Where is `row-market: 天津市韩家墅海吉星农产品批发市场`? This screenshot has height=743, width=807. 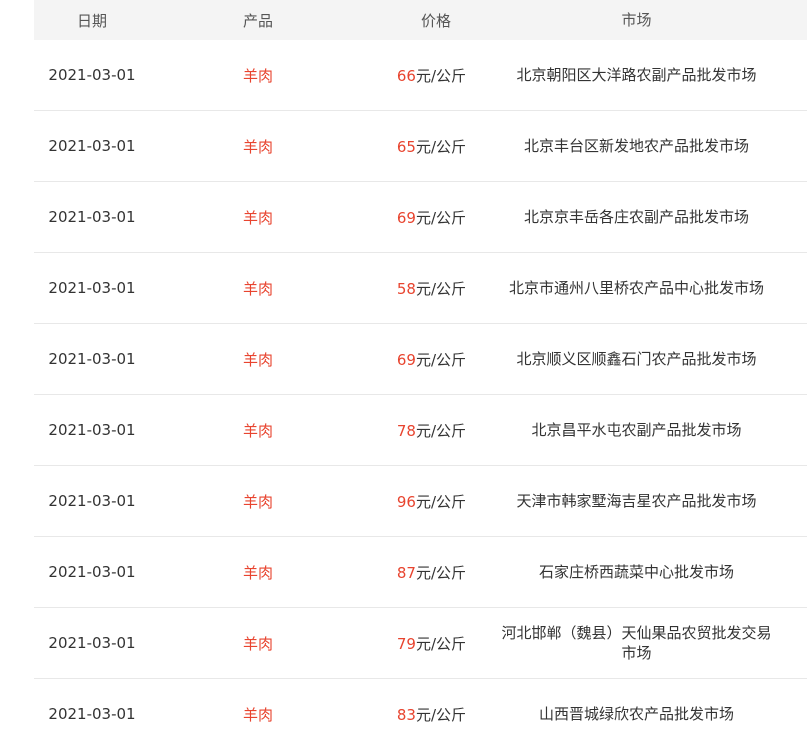
row-market: 天津市韩家墅海吉星农产品批发市场 is located at coordinates (636, 501).